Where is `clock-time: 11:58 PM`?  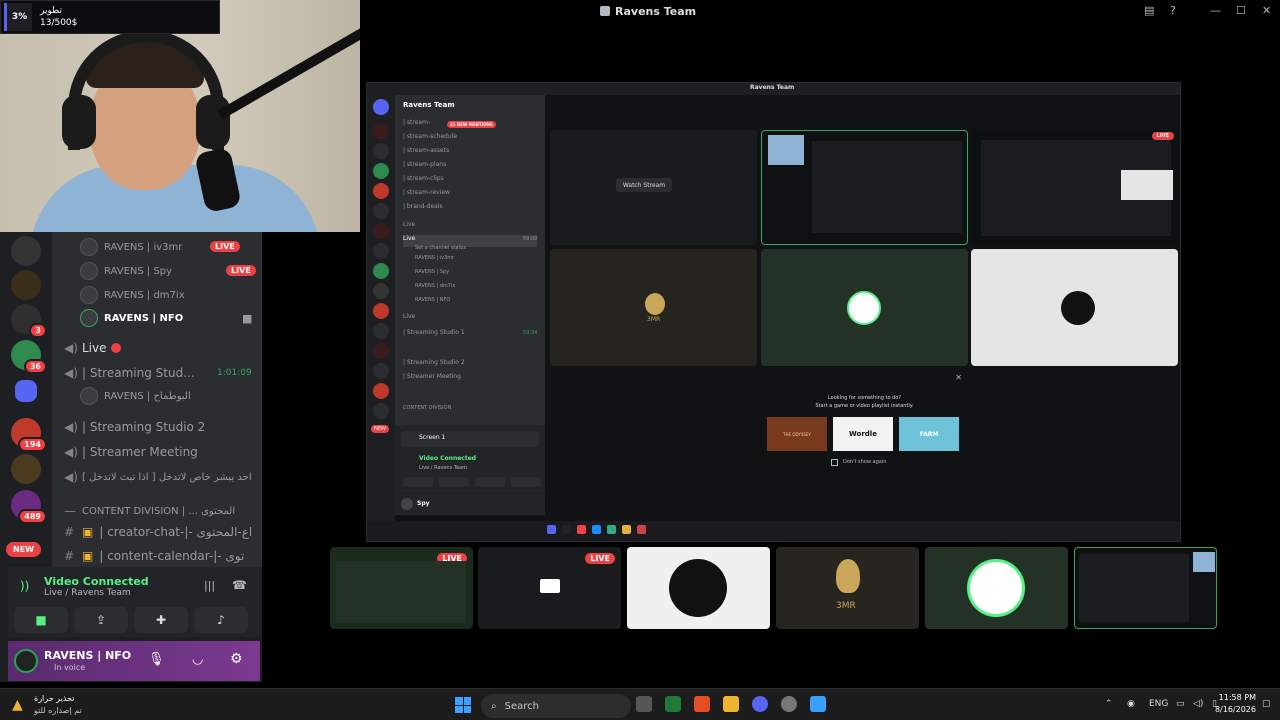 clock-time: 11:58 PM is located at coordinates (1235, 697).